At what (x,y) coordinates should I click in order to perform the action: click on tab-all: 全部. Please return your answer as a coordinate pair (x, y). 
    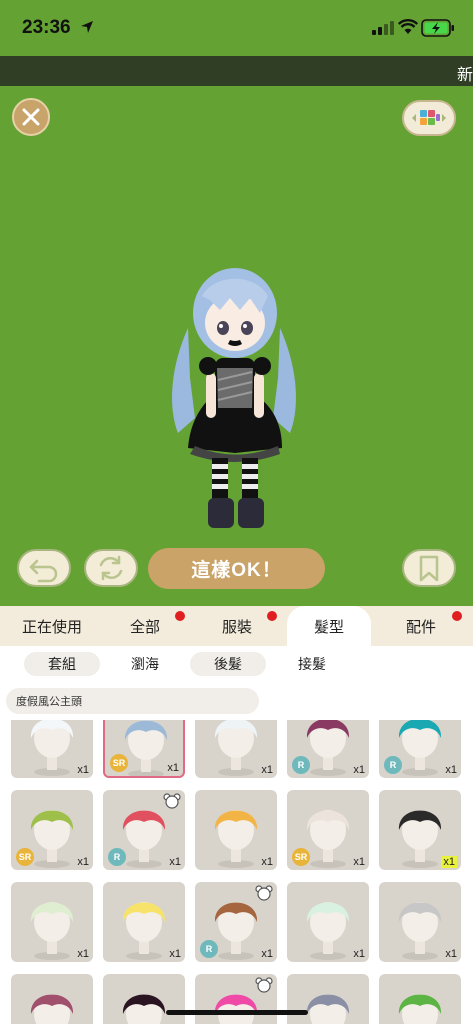
    Looking at the image, I should click on (145, 626).